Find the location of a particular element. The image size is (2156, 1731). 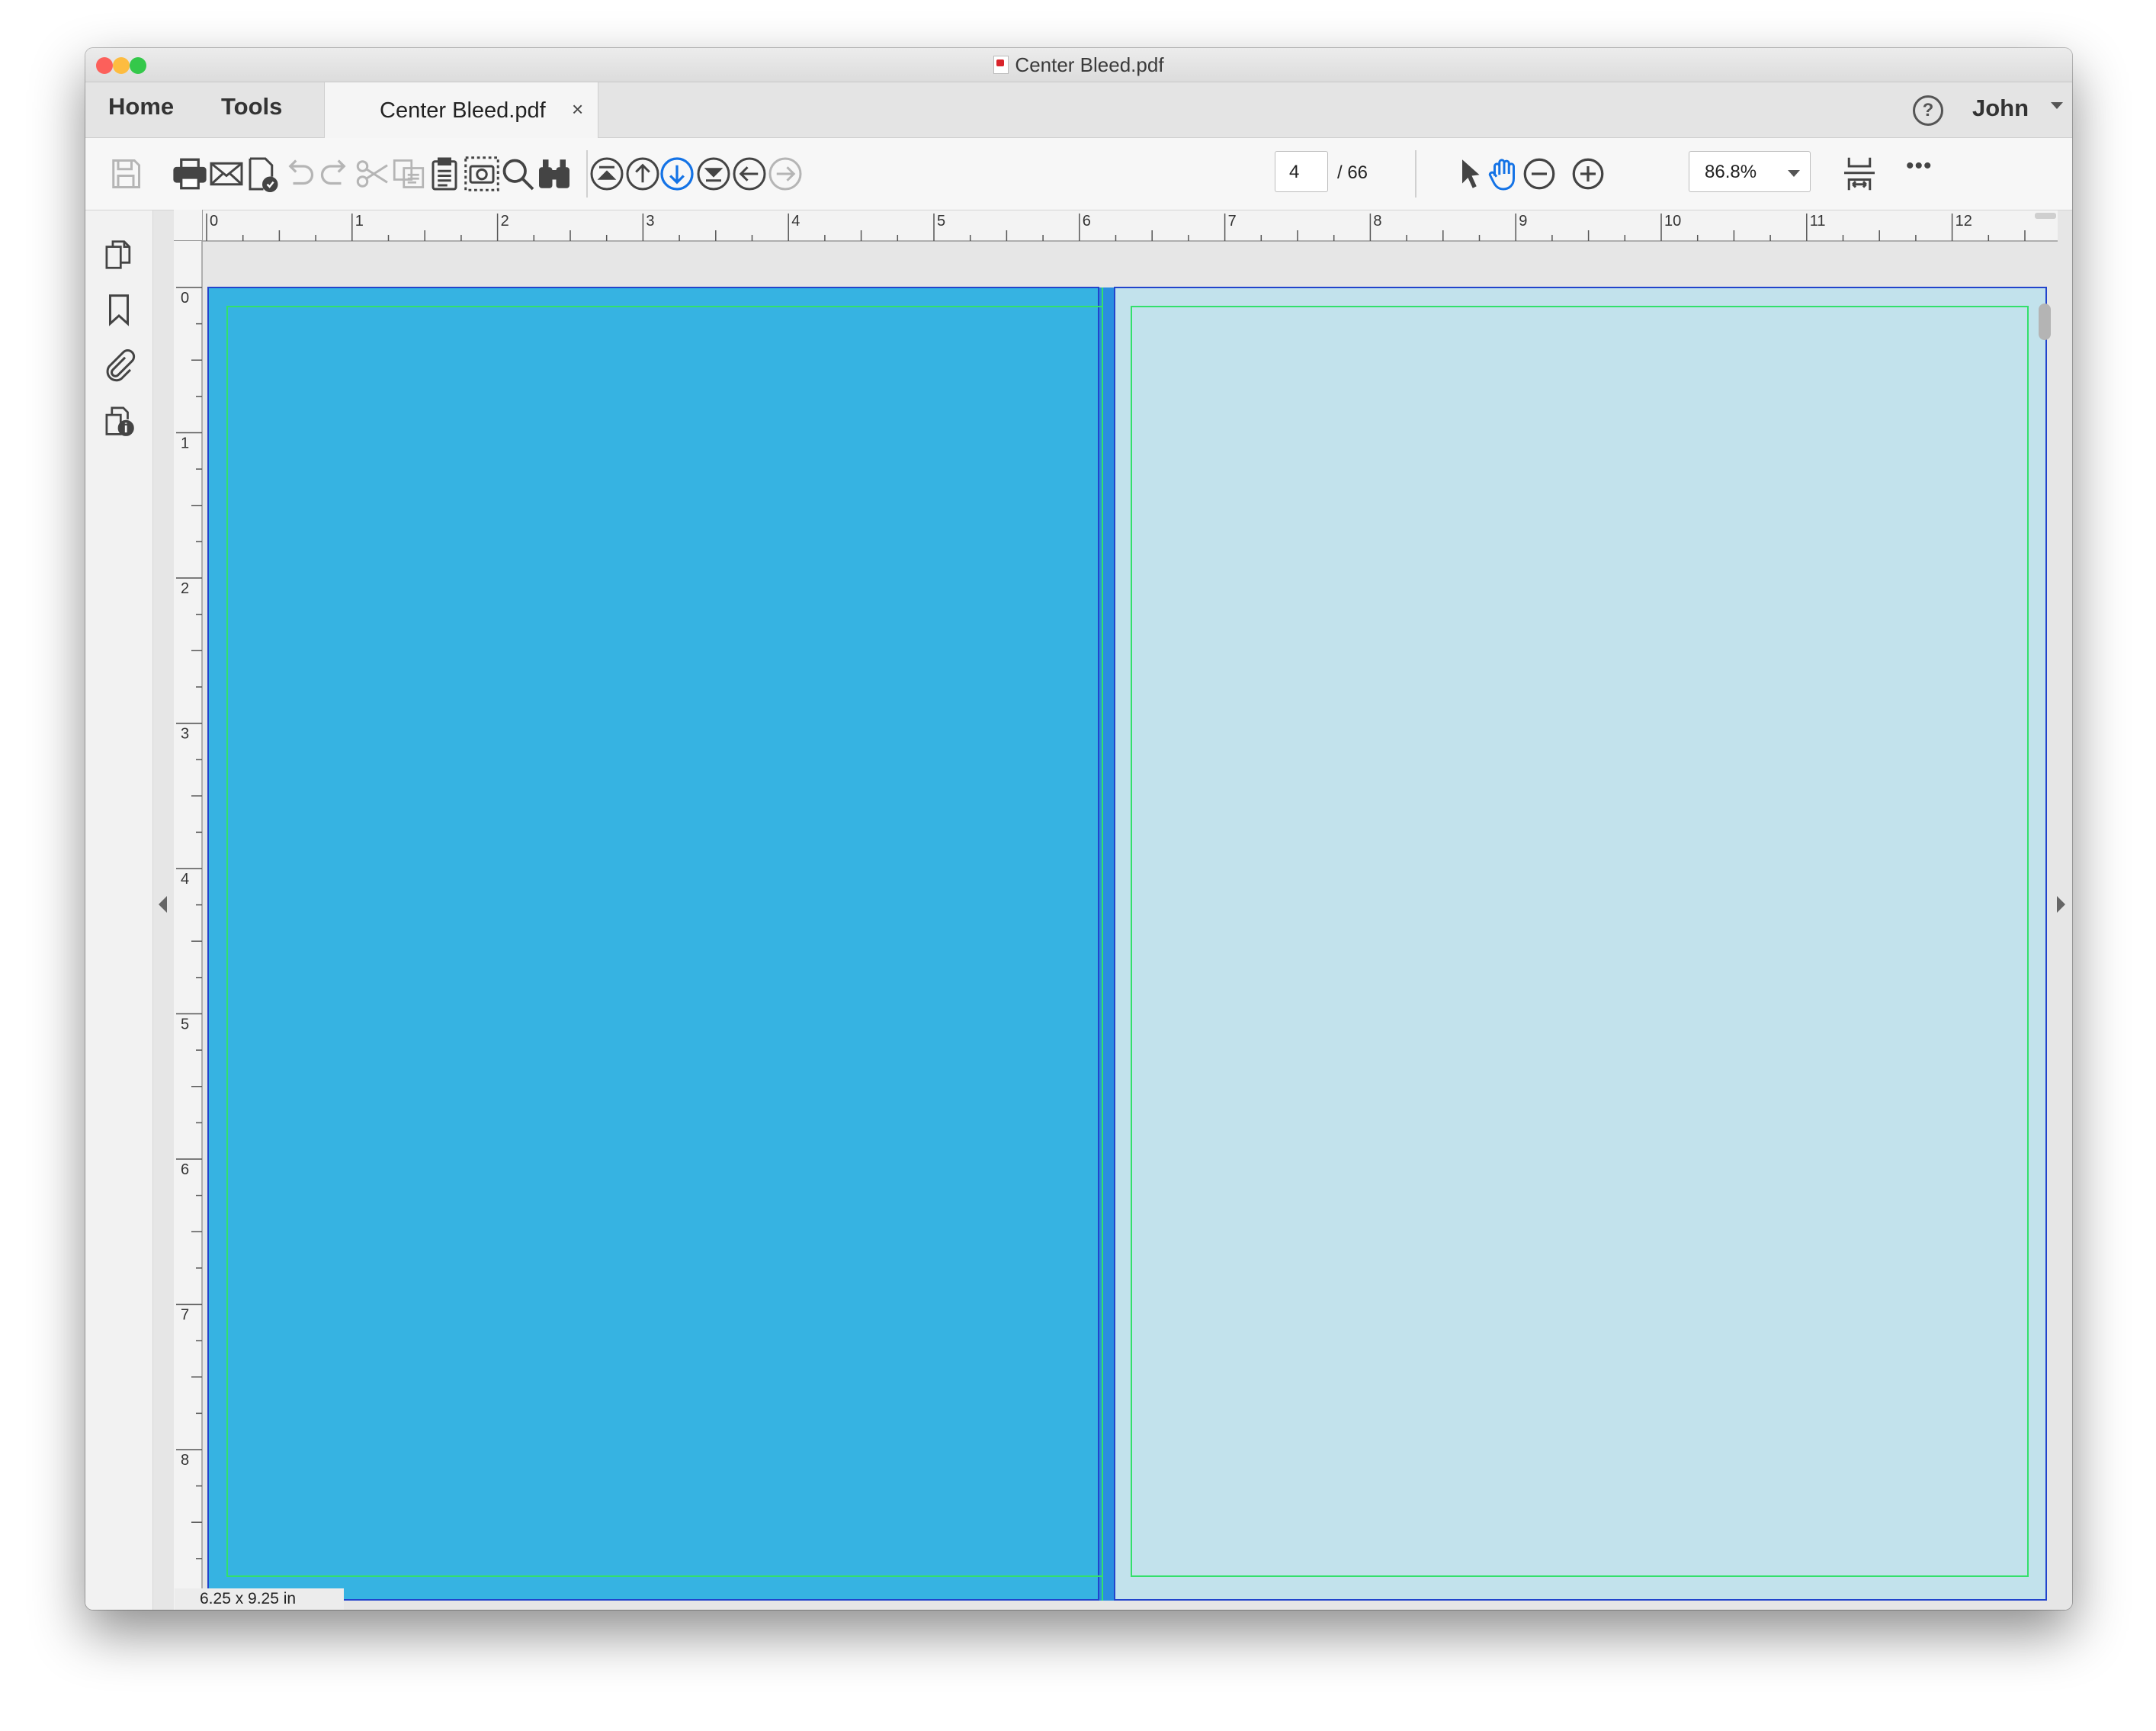

toolbar: 4 / 66 86.8% ••• is located at coordinates (1079, 174).